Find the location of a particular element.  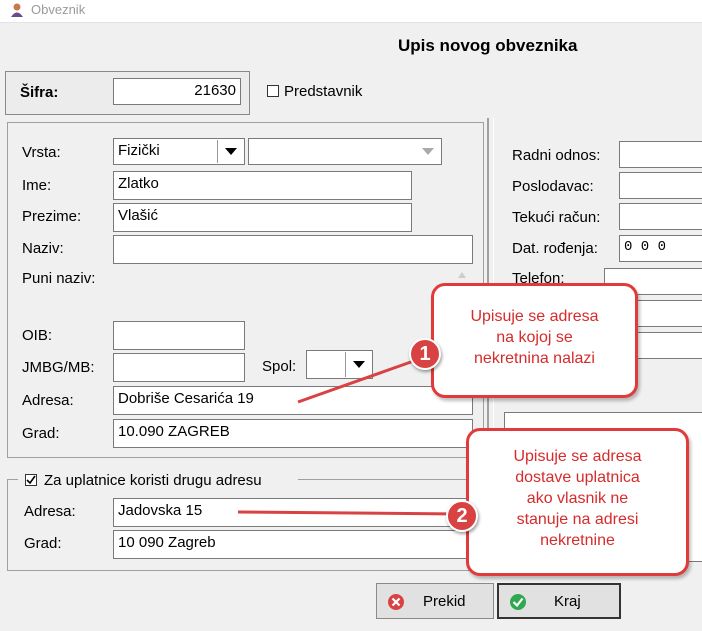

callout-2-line: Upisuje se adresa is located at coordinates (577, 456).